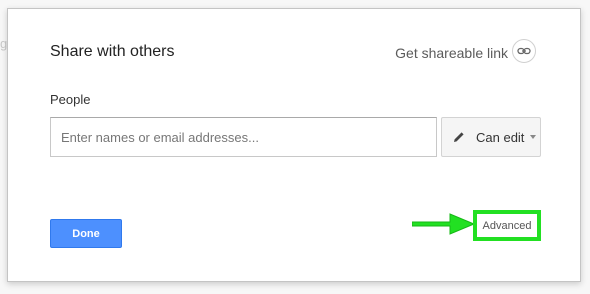 This screenshot has height=294, width=590. Describe the element at coordinates (500, 137) in the screenshot. I see `permission-label: Can edit` at that location.